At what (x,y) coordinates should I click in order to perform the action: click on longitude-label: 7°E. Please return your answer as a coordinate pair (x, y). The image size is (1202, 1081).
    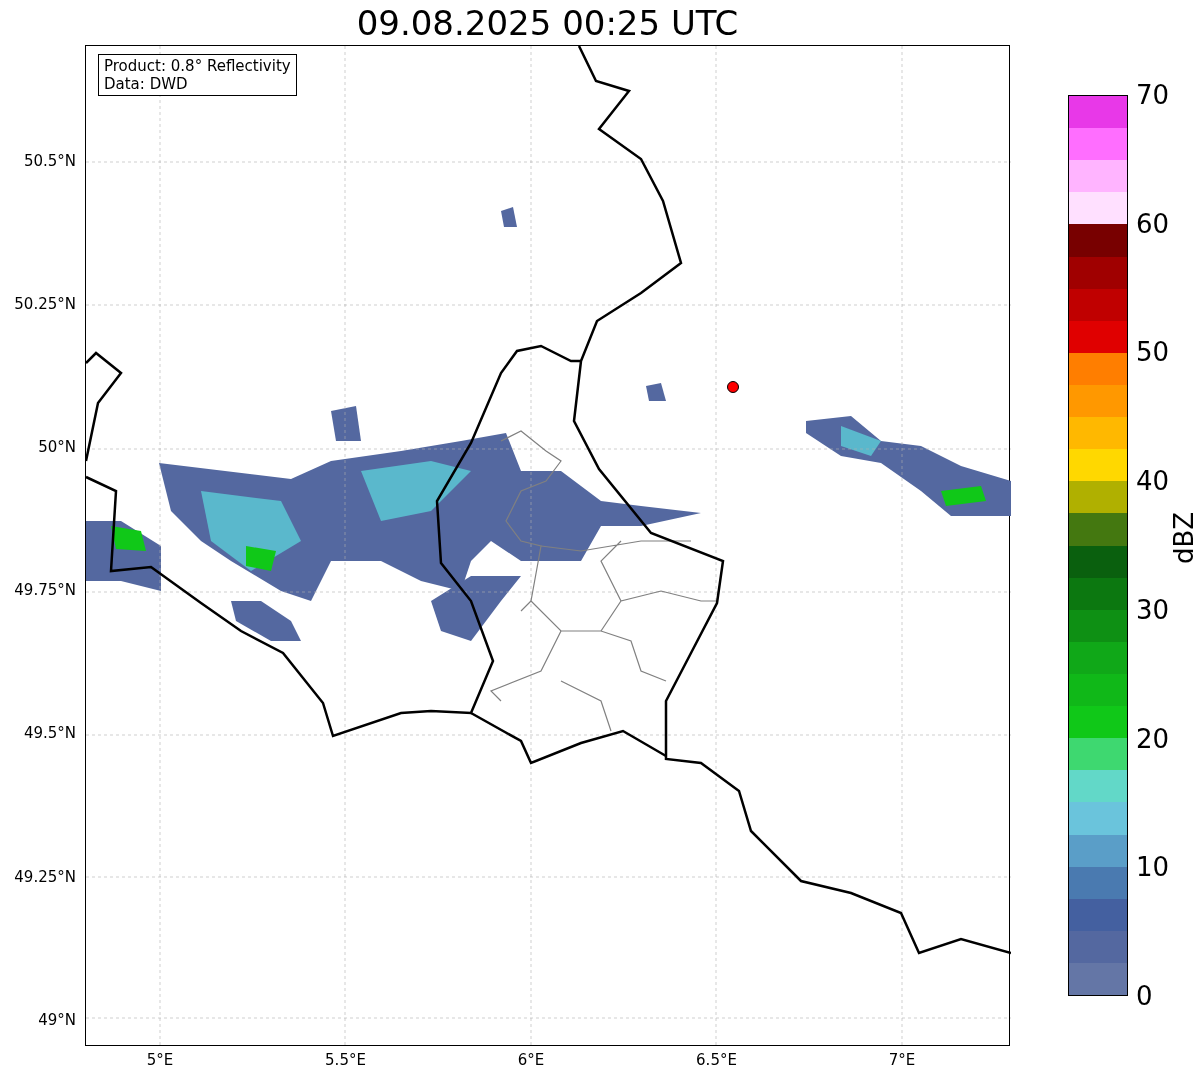
    Looking at the image, I should click on (902, 1060).